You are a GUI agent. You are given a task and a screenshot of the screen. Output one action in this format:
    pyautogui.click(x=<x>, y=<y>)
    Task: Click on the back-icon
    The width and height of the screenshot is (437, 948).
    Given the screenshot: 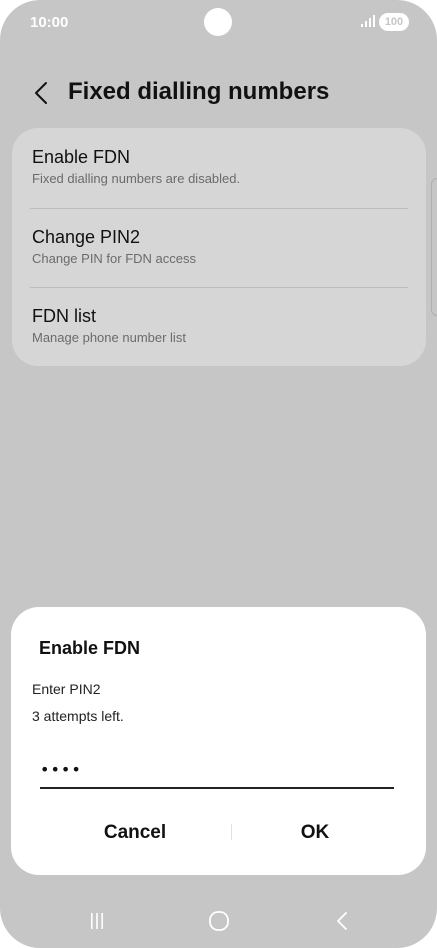 What is the action you would take?
    pyautogui.click(x=342, y=921)
    